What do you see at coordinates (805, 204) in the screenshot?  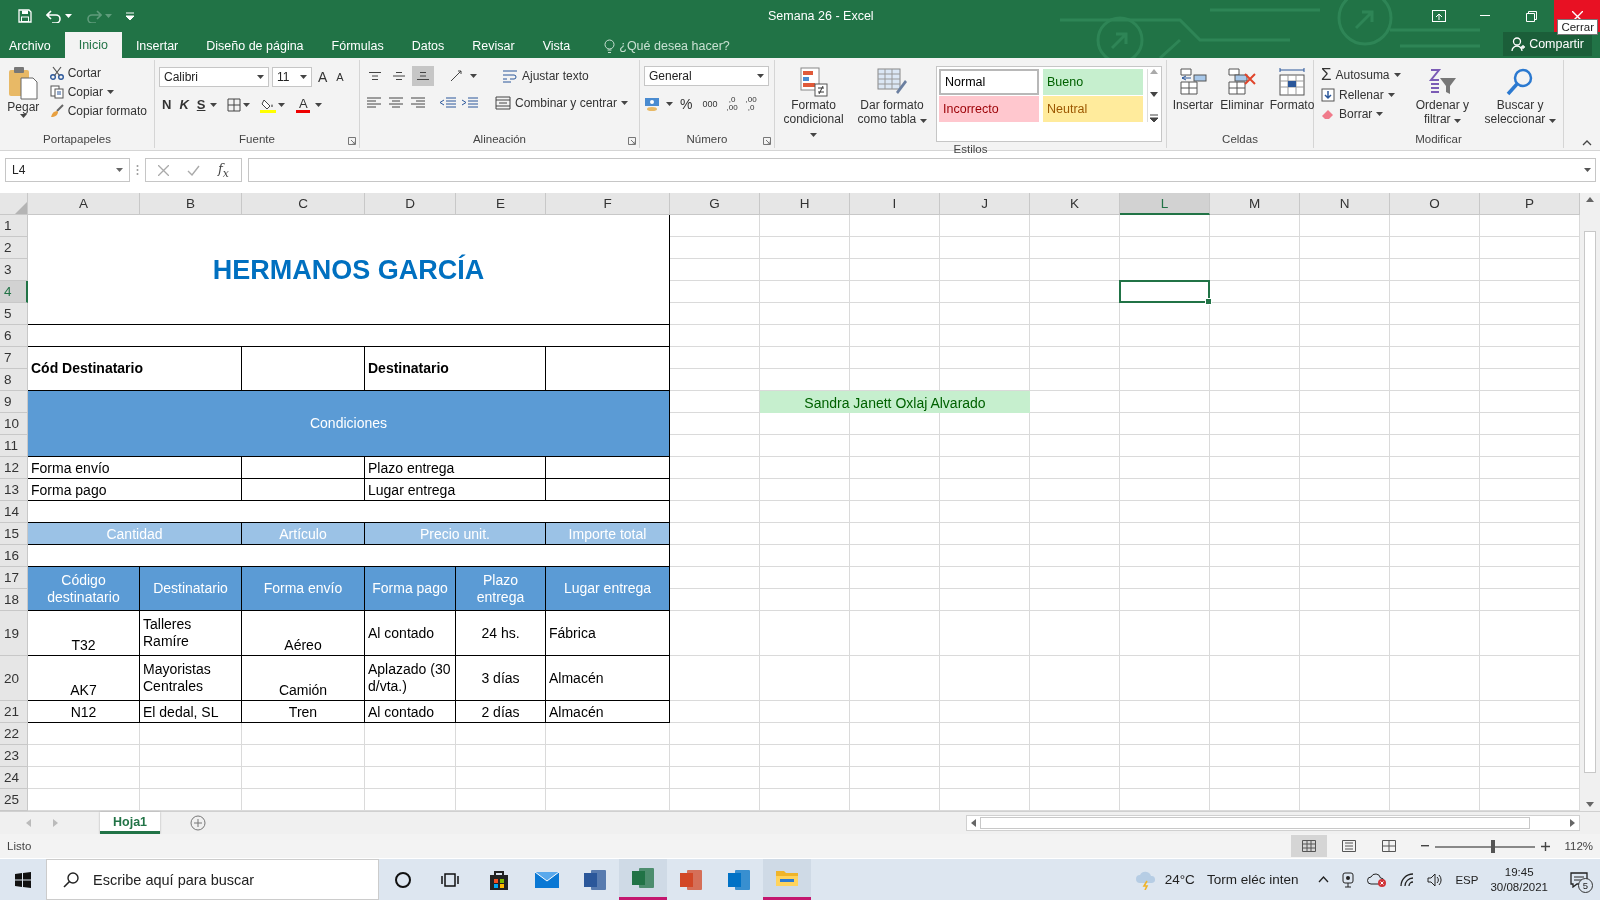 I see `column-header: H` at bounding box center [805, 204].